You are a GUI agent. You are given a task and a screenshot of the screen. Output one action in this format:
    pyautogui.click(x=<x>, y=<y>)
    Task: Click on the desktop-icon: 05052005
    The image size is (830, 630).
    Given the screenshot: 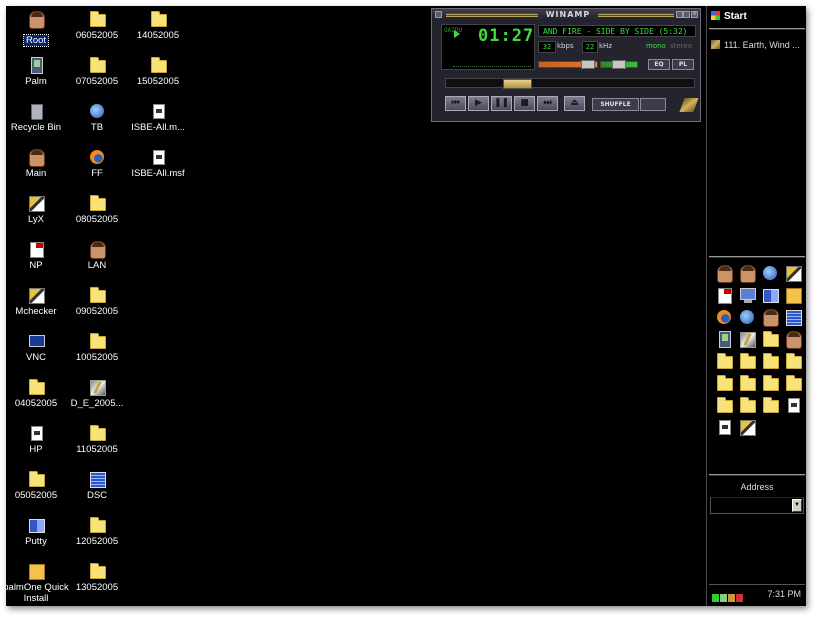 What is the action you would take?
    pyautogui.click(x=37, y=491)
    